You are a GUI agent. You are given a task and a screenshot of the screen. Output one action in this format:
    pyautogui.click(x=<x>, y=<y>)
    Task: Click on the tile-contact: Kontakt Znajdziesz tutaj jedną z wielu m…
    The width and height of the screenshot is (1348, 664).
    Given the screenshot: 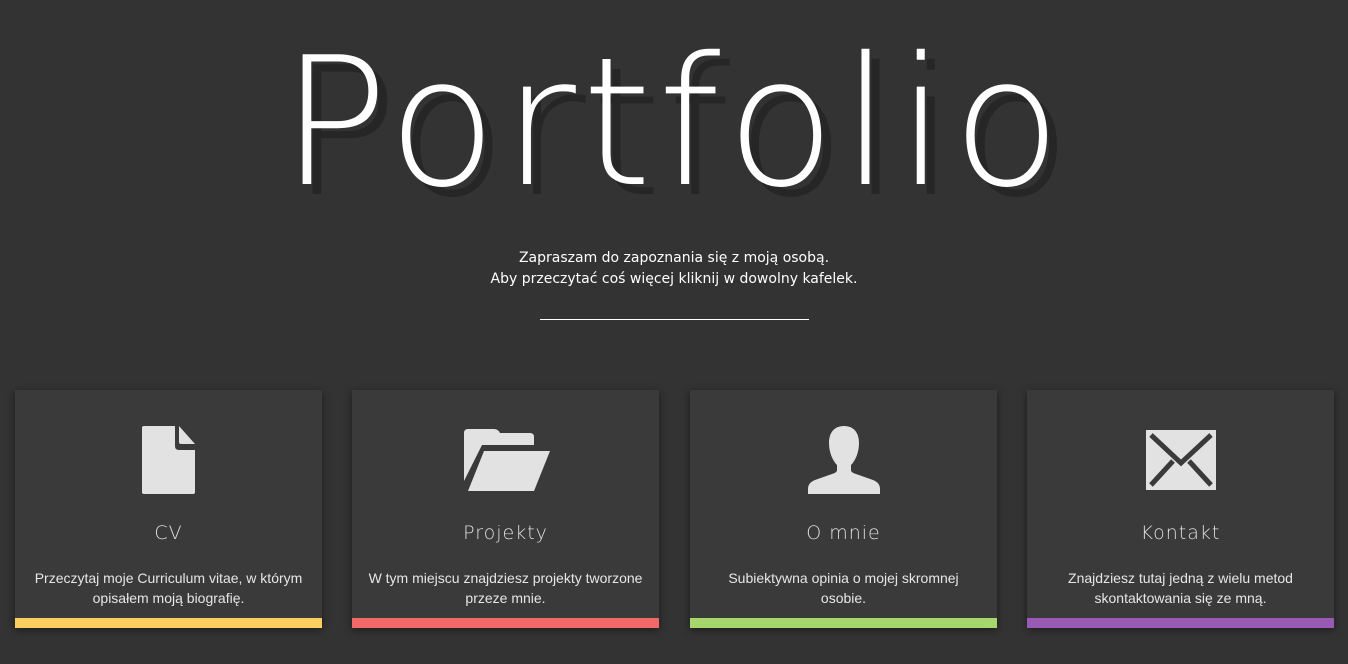 What is the action you would take?
    pyautogui.click(x=1180, y=509)
    